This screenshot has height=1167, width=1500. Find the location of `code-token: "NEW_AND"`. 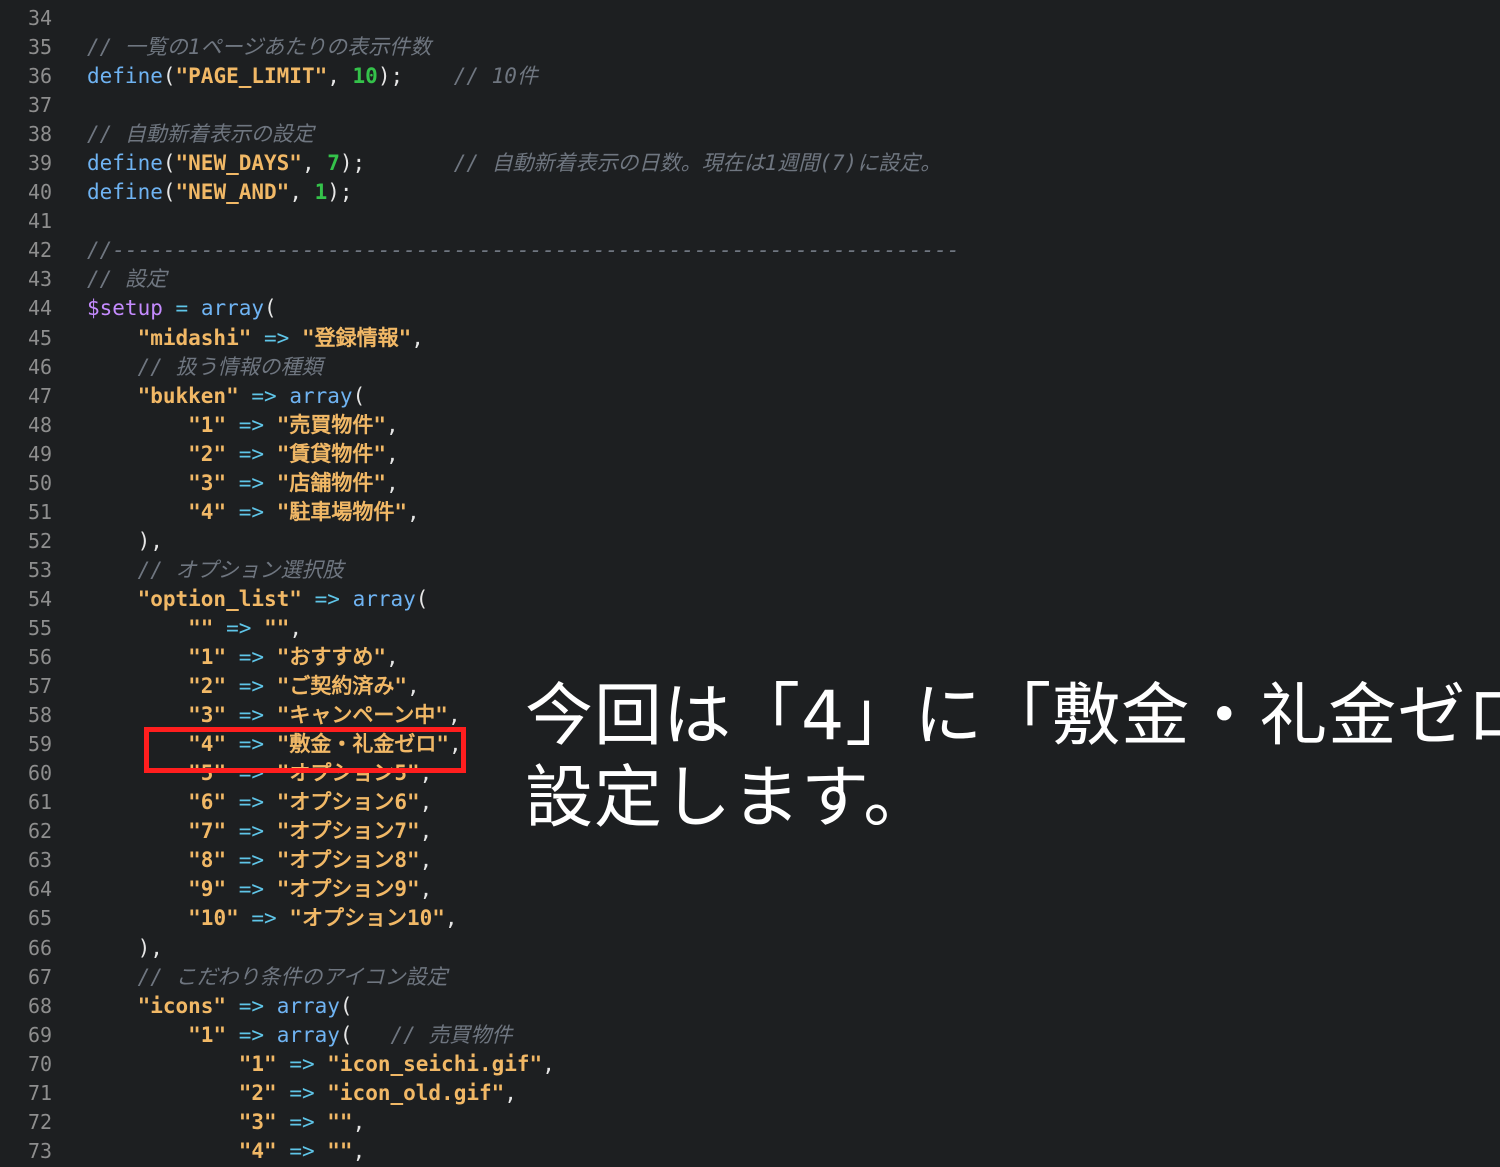

code-token: "NEW_AND" is located at coordinates (232, 192).